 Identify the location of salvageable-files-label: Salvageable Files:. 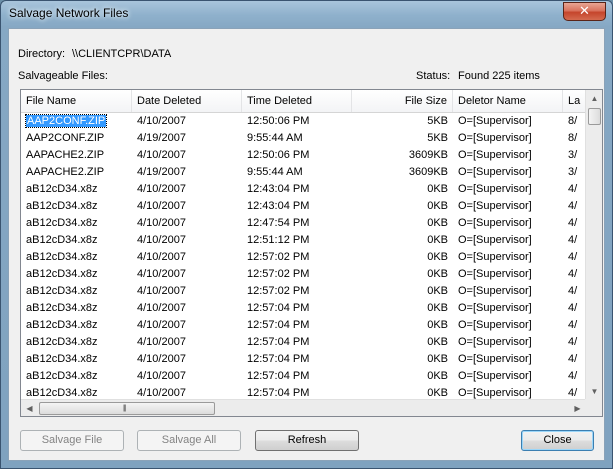
(63, 76).